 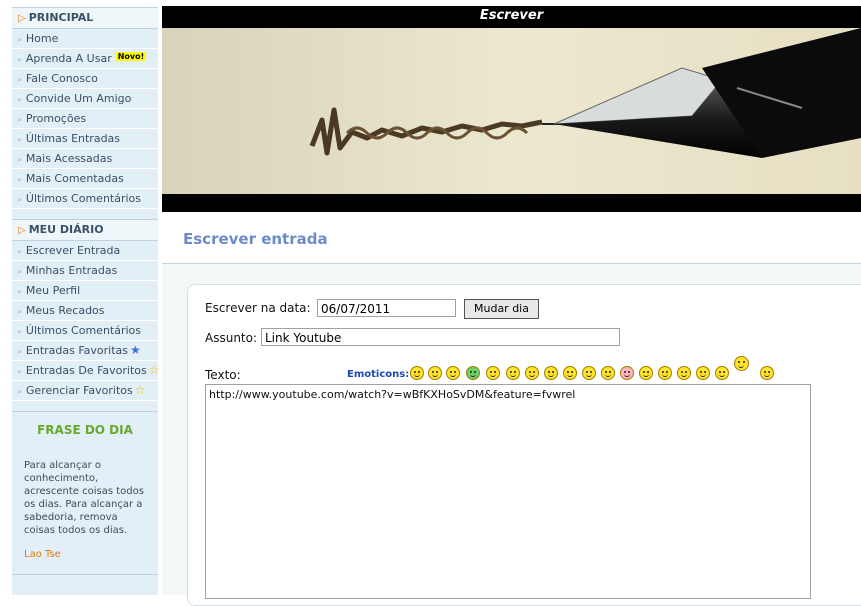 What do you see at coordinates (501, 309) in the screenshot?
I see `change-day-button: Mudar dia` at bounding box center [501, 309].